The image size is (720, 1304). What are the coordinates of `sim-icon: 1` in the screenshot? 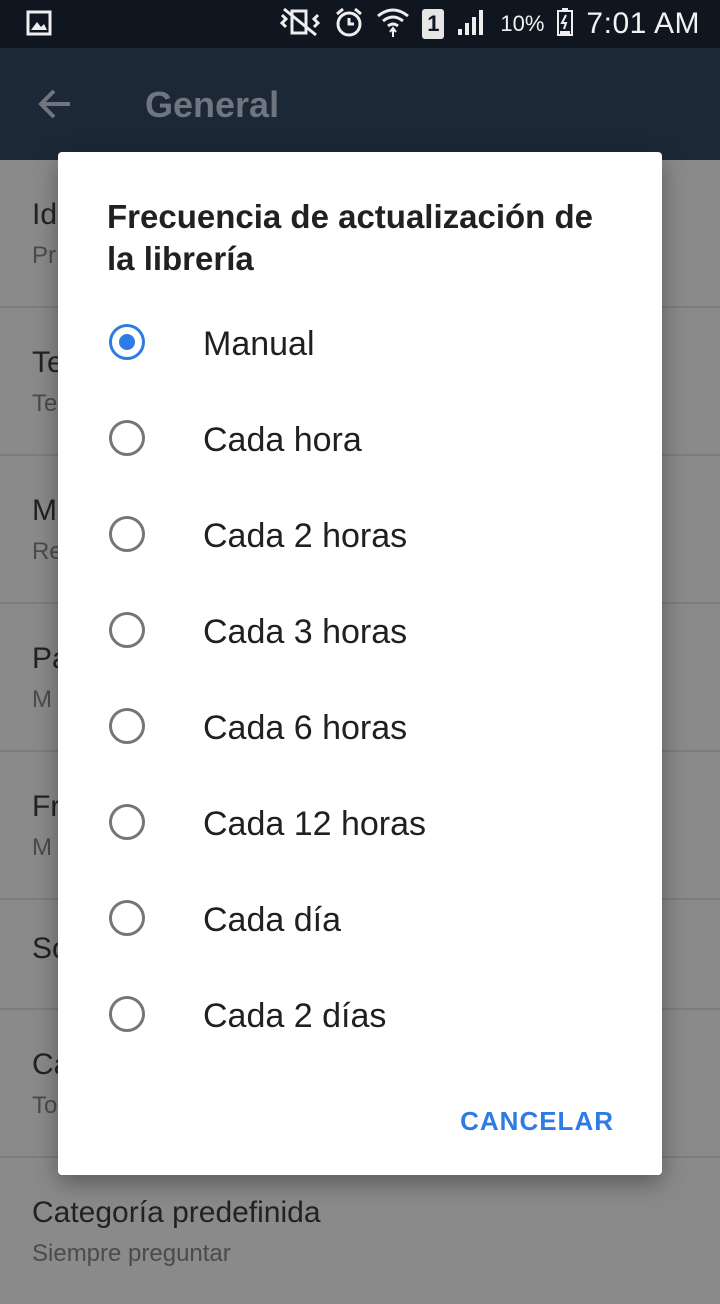 It's located at (433, 24).